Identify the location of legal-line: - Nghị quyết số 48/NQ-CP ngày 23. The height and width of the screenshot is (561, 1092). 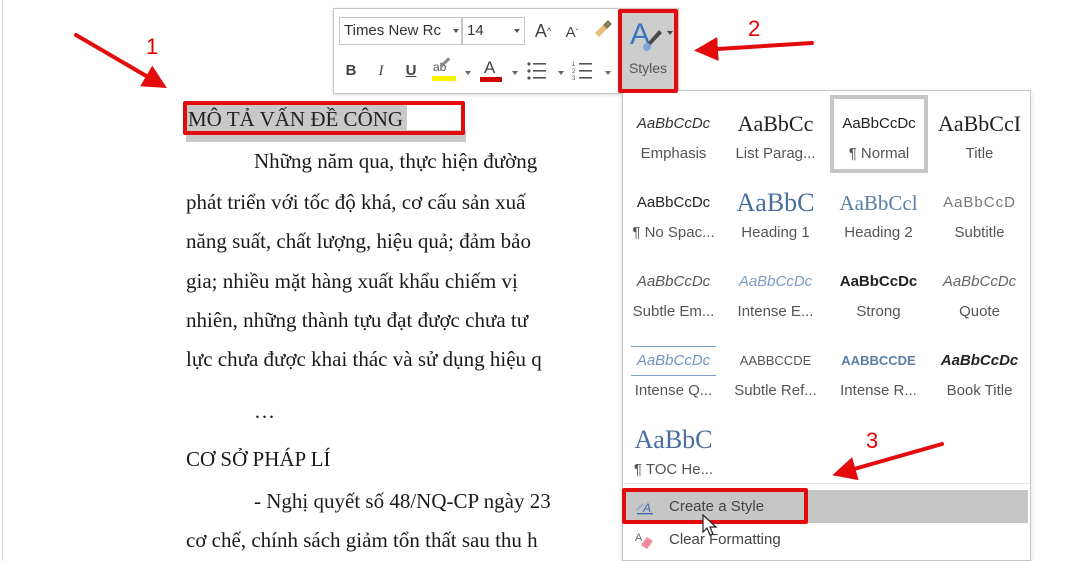
(402, 501).